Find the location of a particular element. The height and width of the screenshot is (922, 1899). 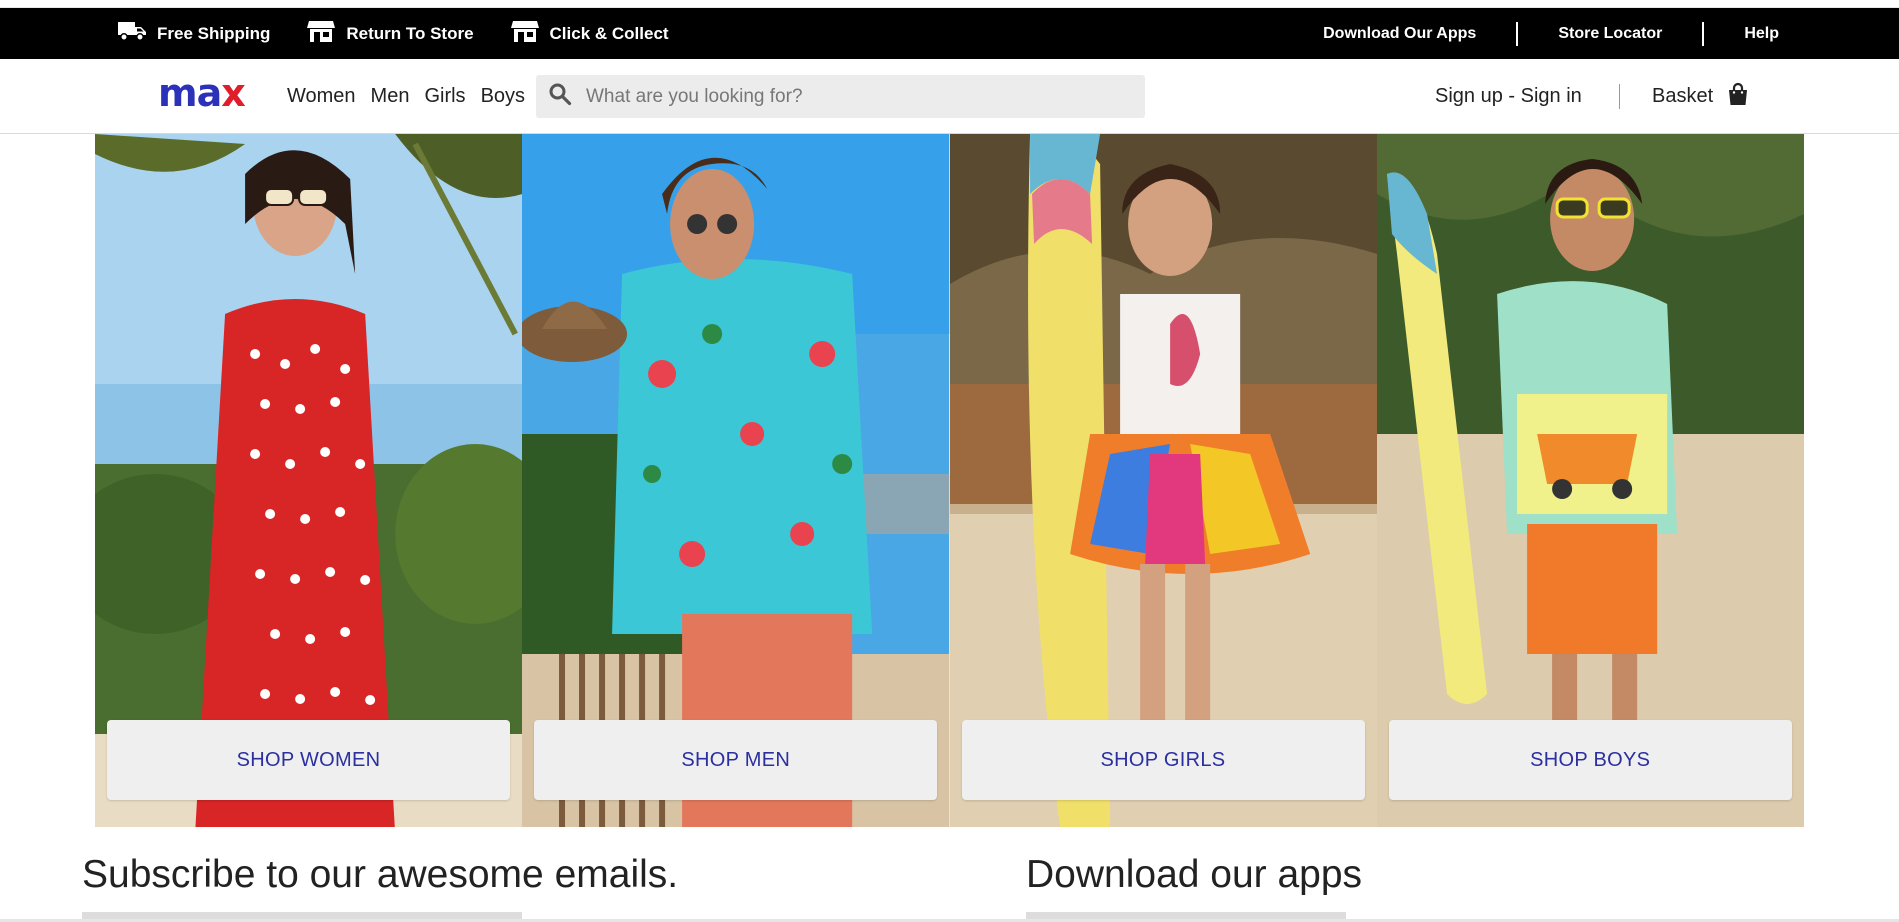

logo-accent-letter: x is located at coordinates (233, 93).